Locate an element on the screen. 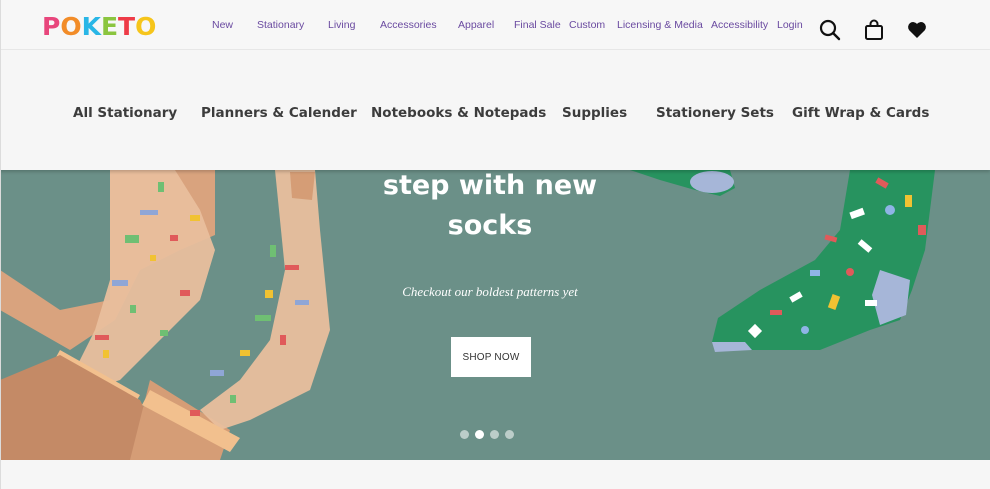  category-notebooks-notepads: Notebooks & Notepads is located at coordinates (458, 113).